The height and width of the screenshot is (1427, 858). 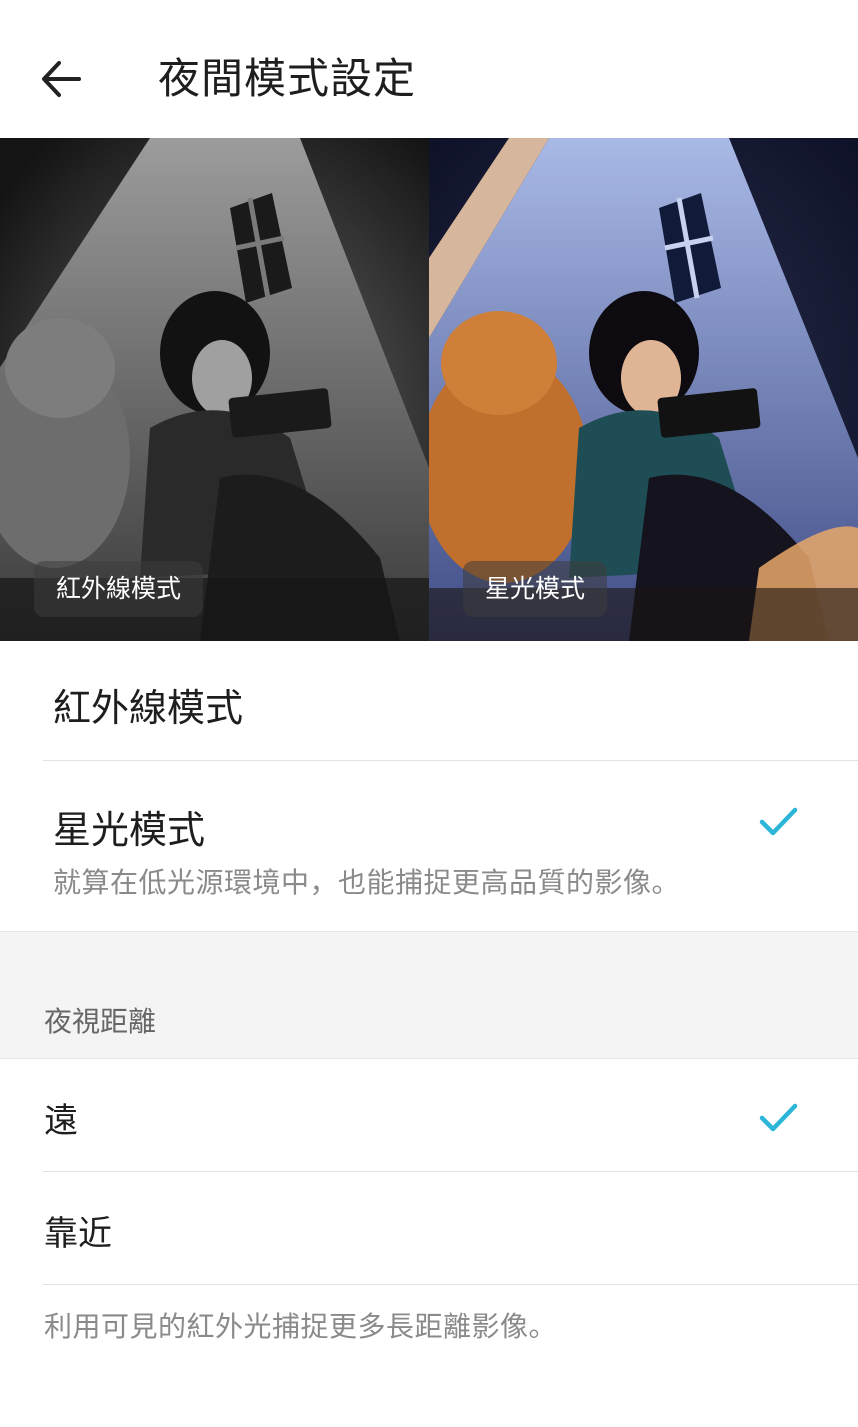 I want to click on arrow-left-icon, so click(x=61, y=79).